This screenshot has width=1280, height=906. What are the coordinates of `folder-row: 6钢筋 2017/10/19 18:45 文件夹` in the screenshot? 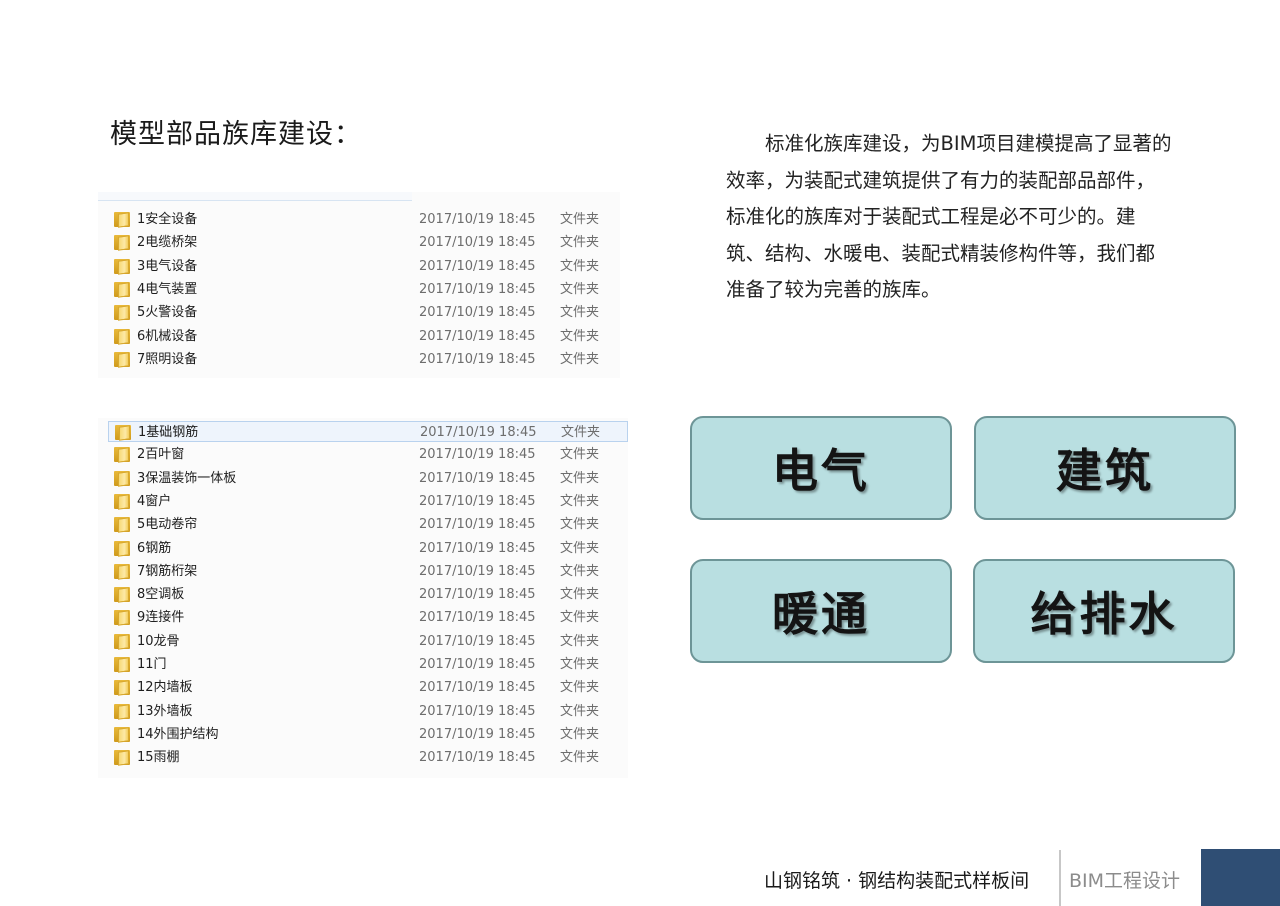 It's located at (358, 548).